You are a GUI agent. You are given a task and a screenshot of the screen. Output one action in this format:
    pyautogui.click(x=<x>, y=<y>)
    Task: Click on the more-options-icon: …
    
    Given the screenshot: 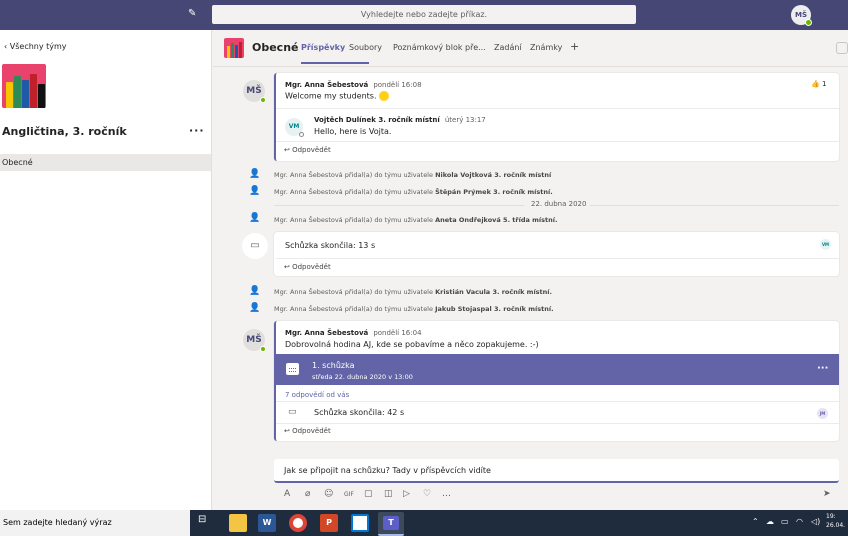 What is the action you would take?
    pyautogui.click(x=446, y=494)
    